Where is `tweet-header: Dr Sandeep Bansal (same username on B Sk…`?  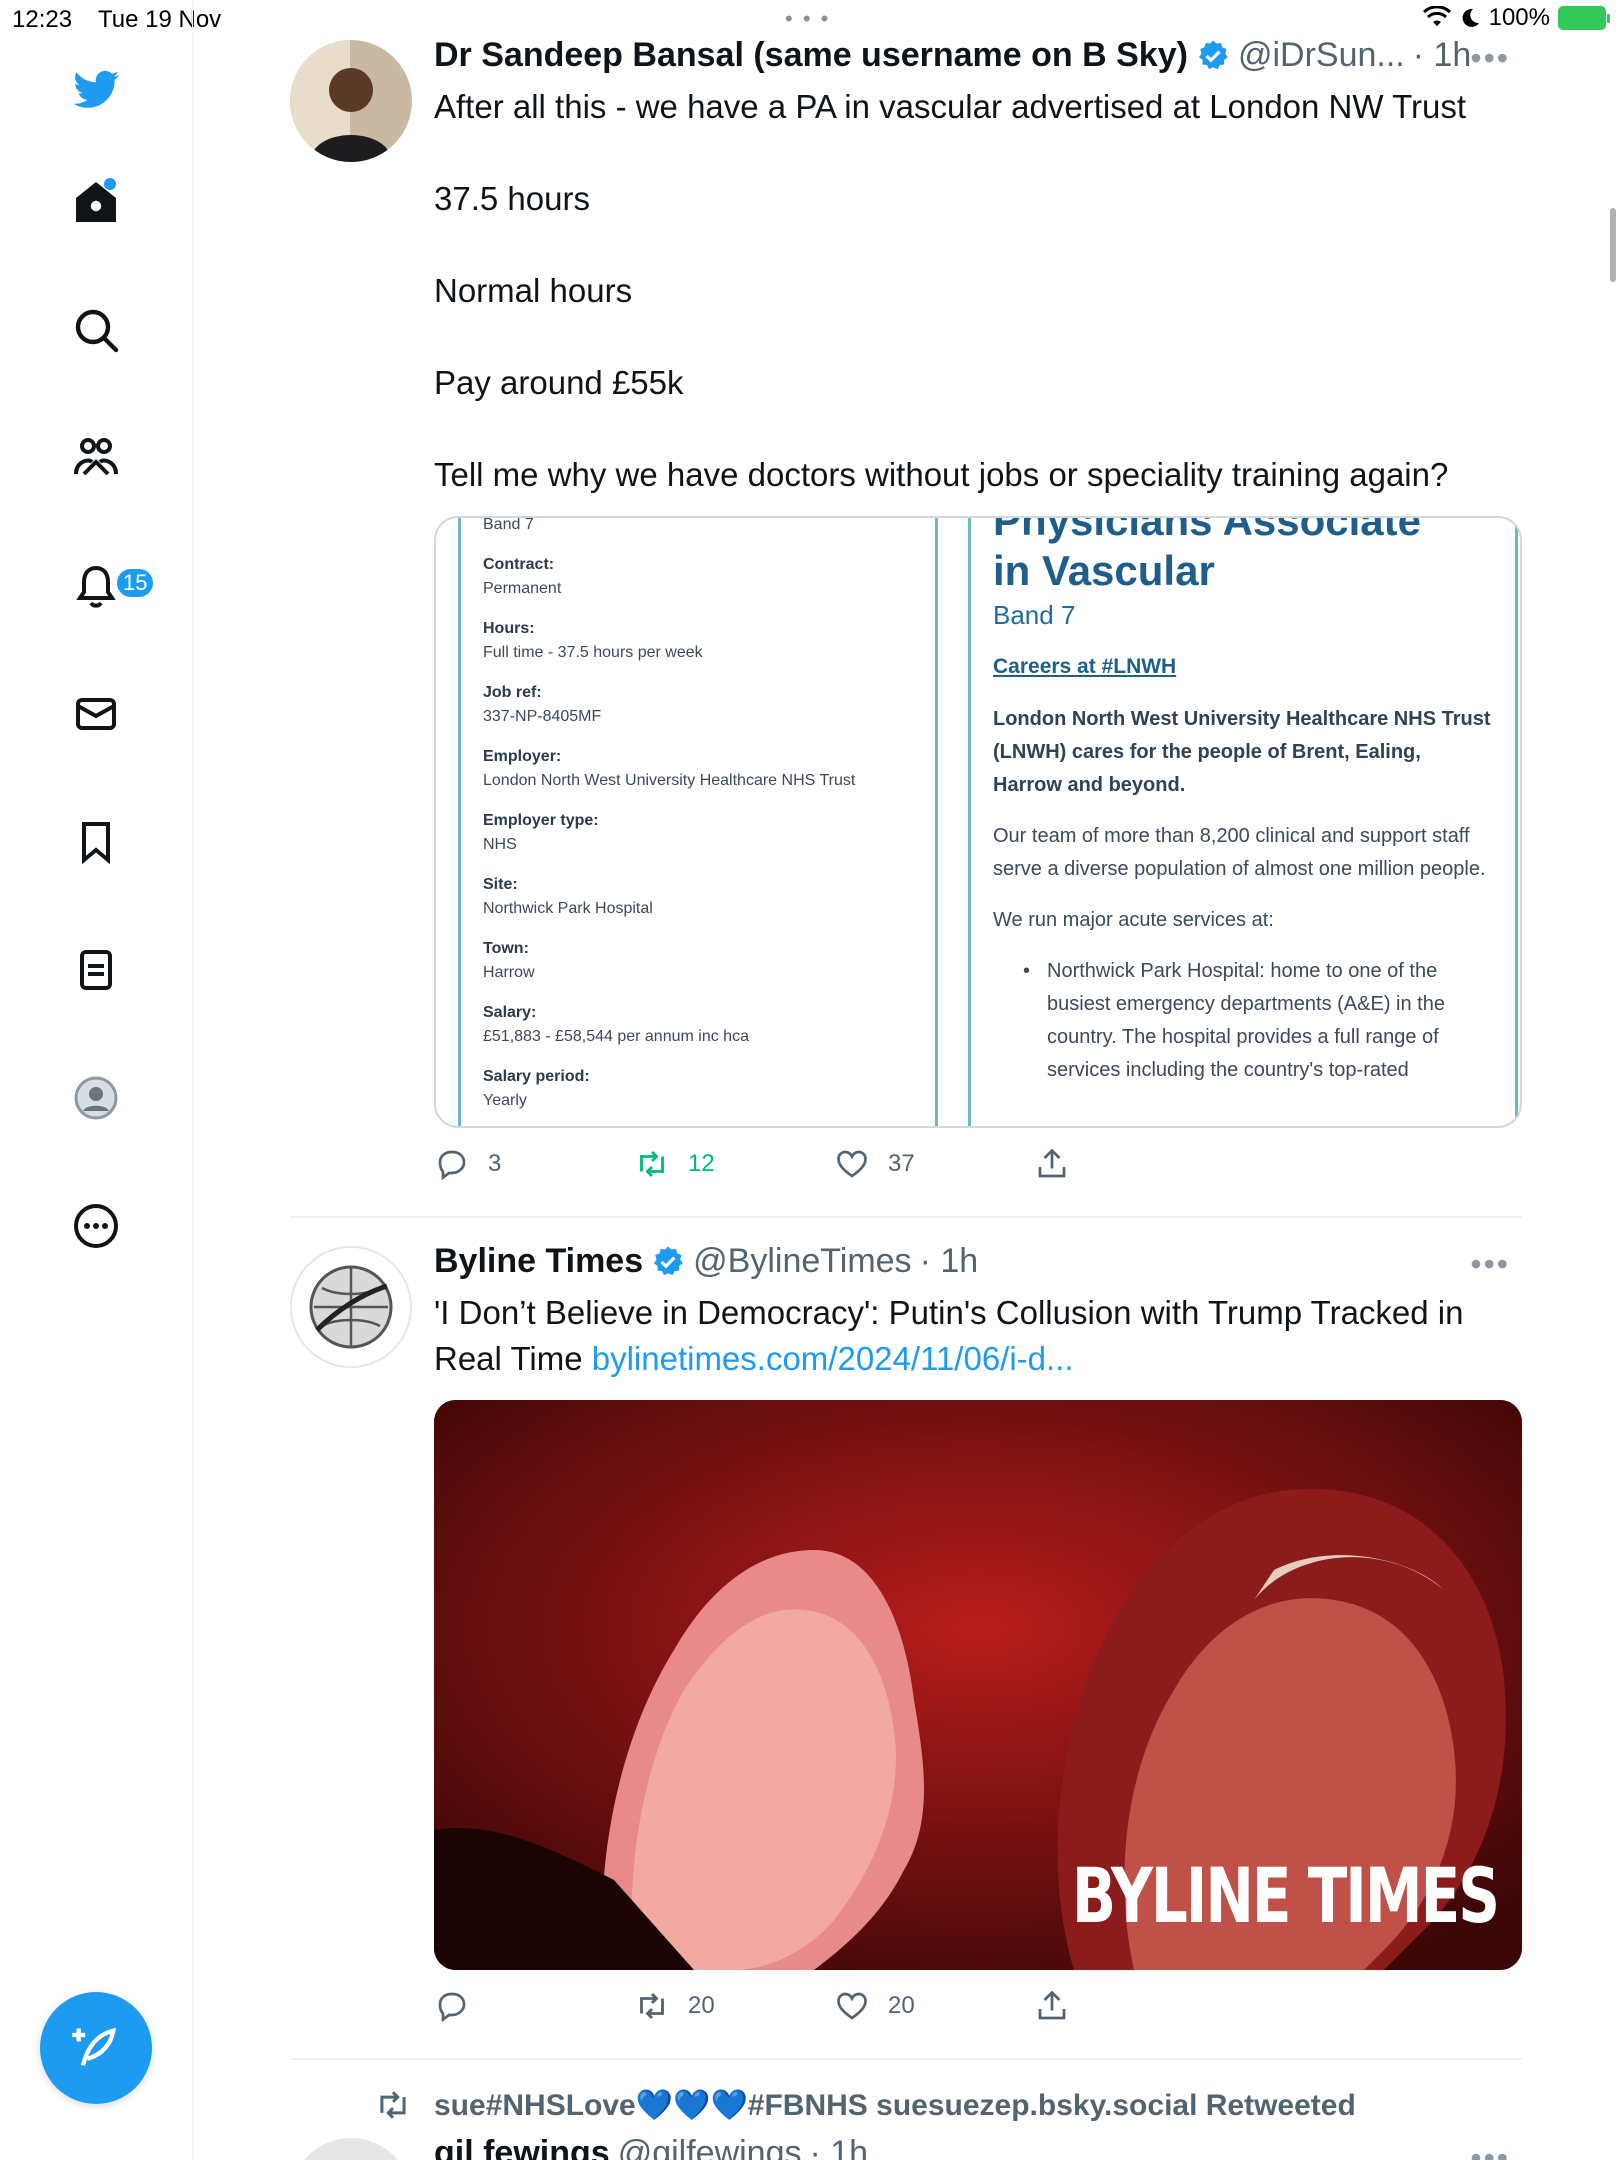 tweet-header: Dr Sandeep Bansal (same username on B Sk… is located at coordinates (952, 55).